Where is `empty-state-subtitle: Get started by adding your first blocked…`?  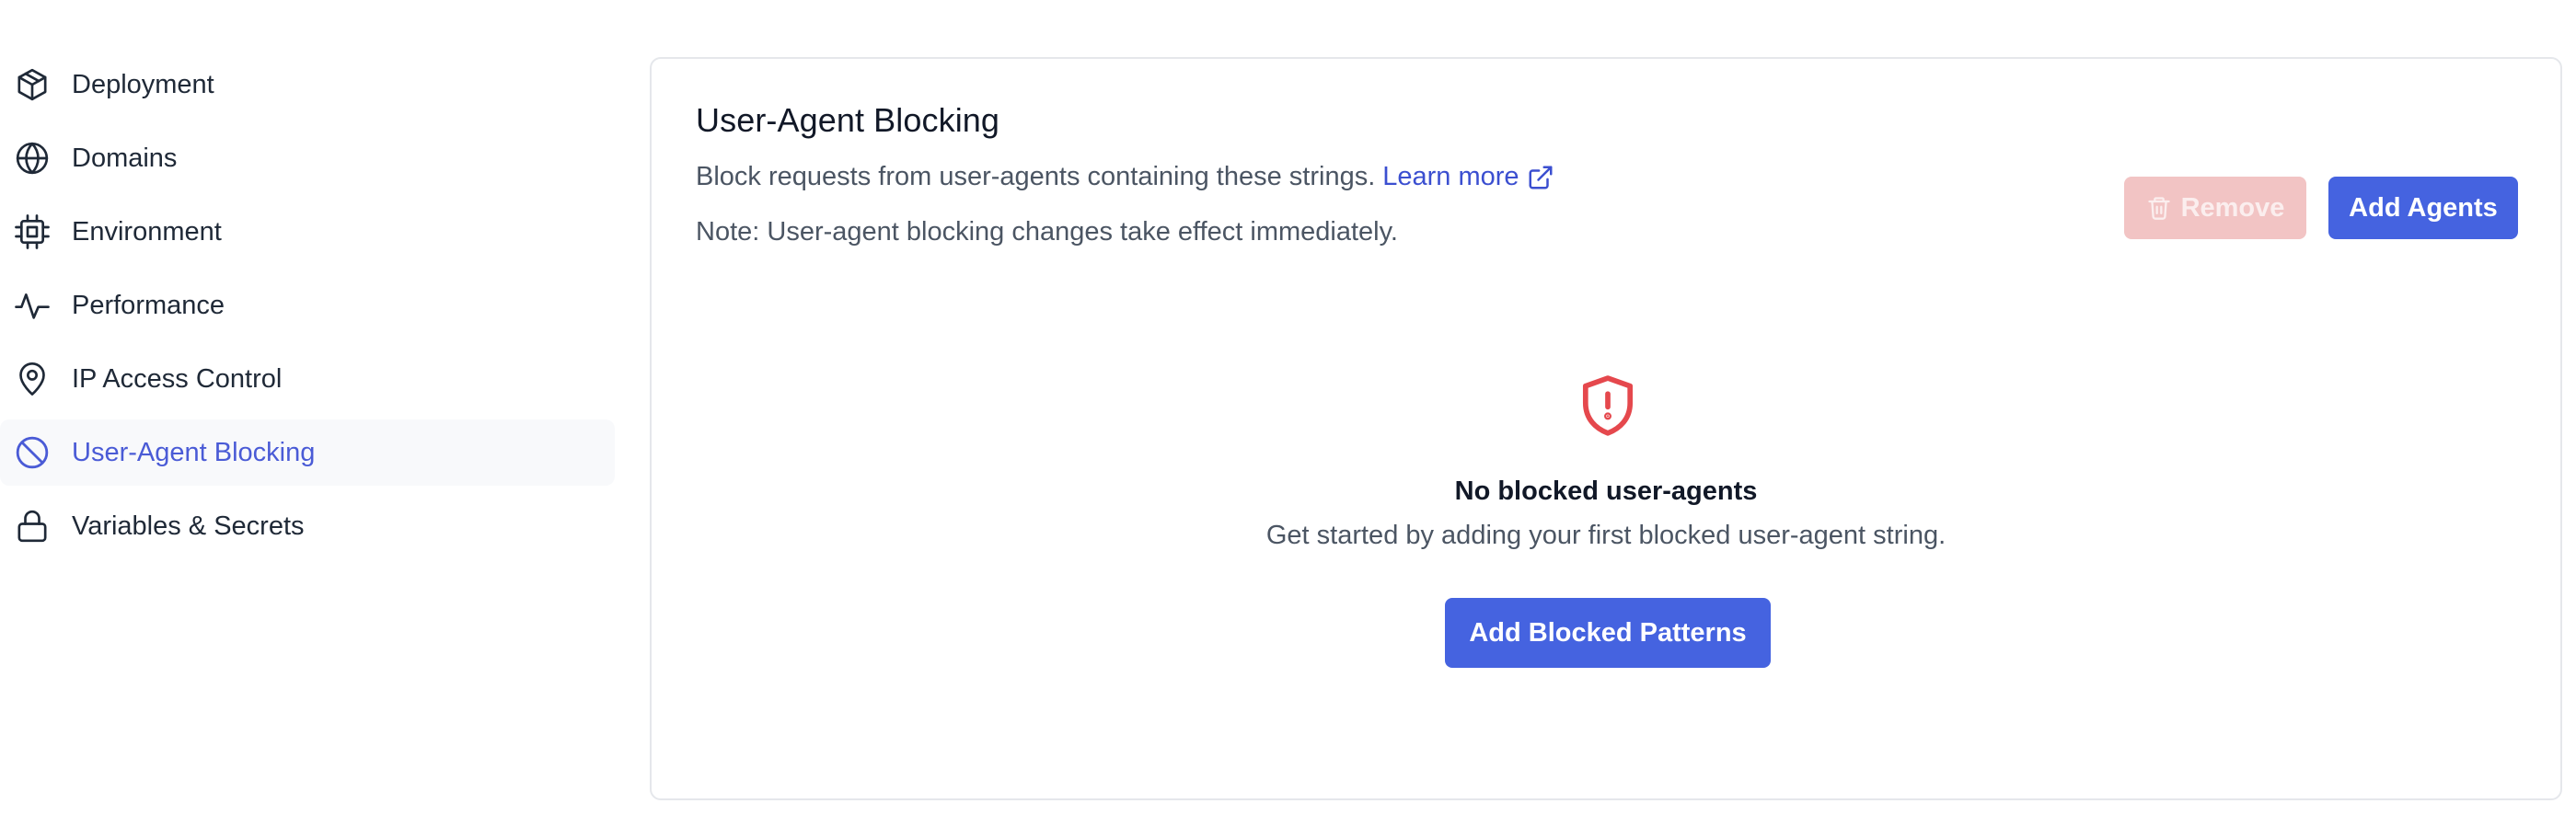
empty-state-subtitle: Get started by adding your first blocked… is located at coordinates (1605, 535).